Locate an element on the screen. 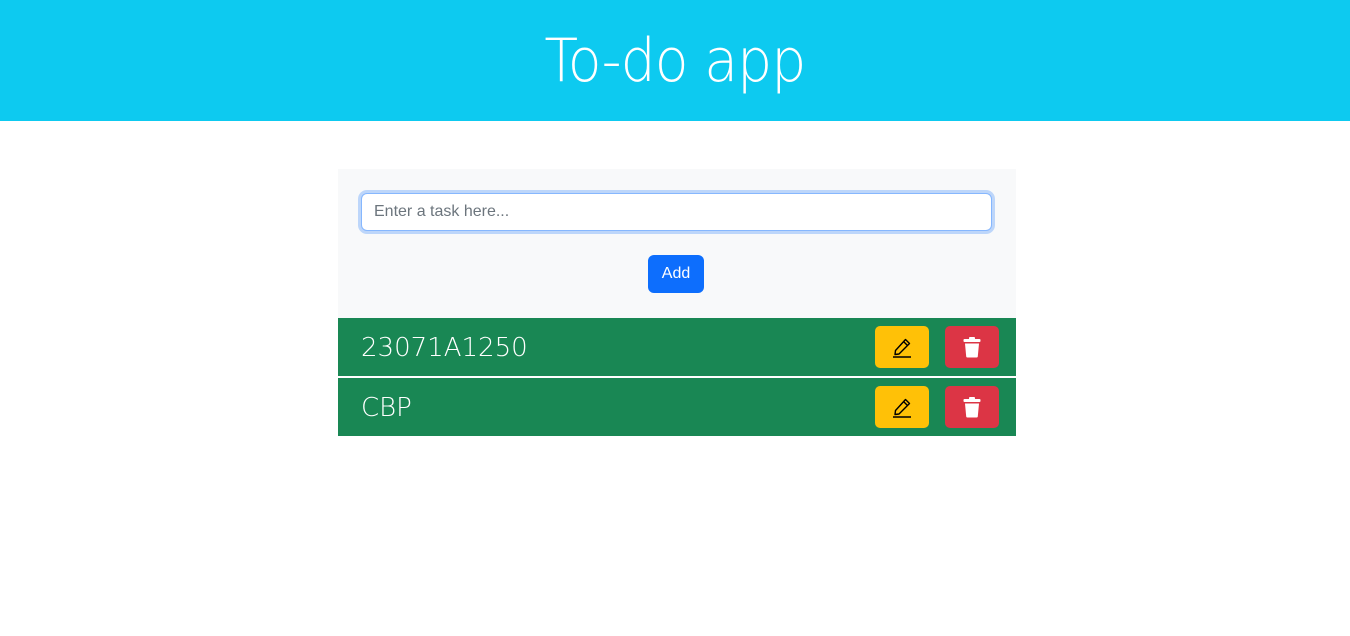 The width and height of the screenshot is (1350, 636). page-title: To-do app is located at coordinates (675, 60).